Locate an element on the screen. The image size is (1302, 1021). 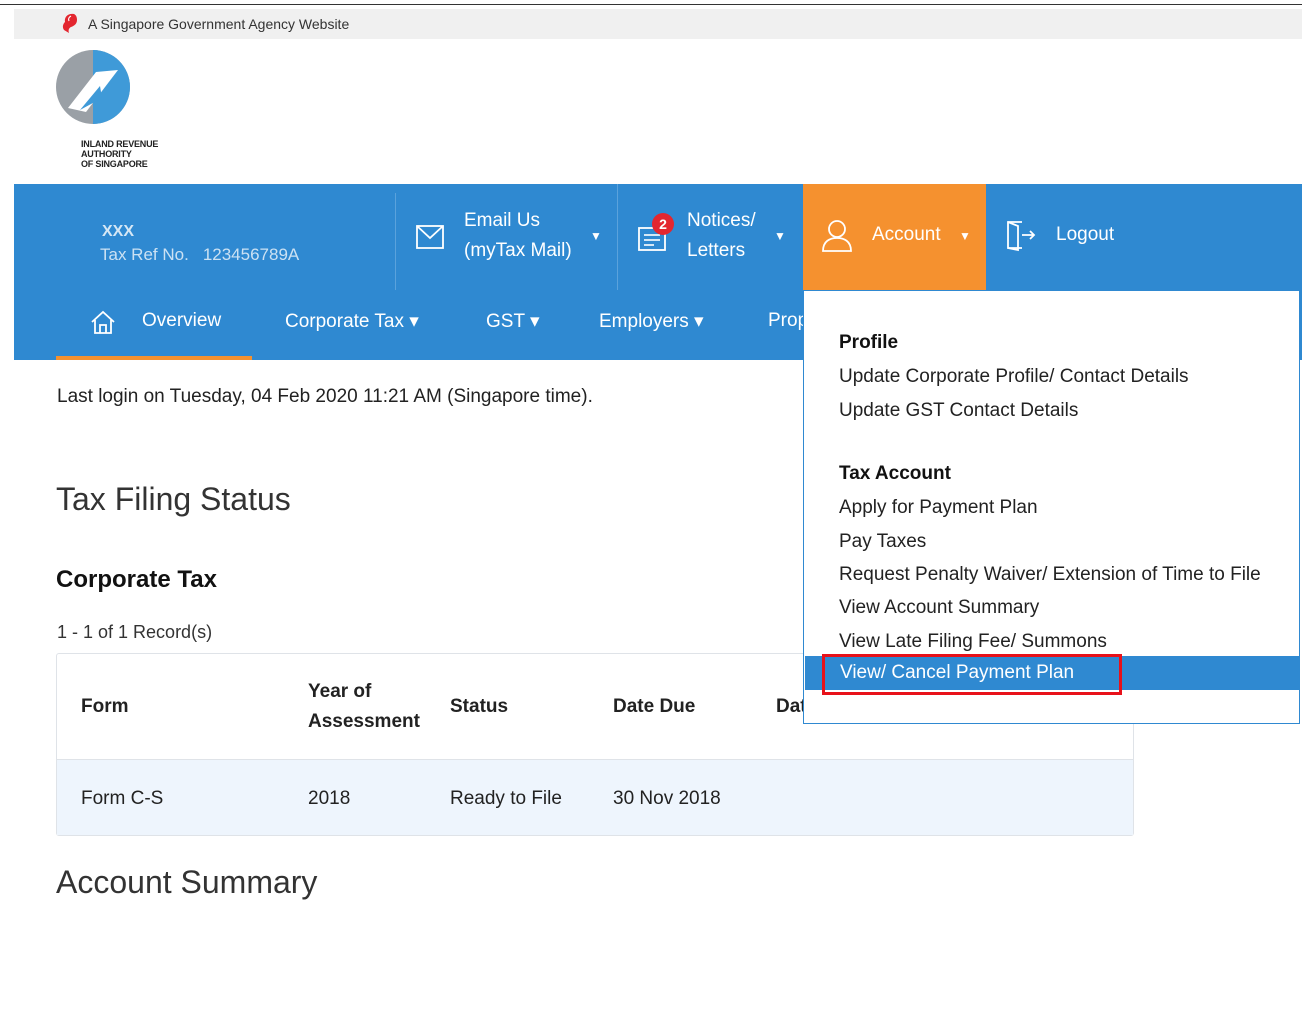
user-name: XXX is located at coordinates (118, 231).